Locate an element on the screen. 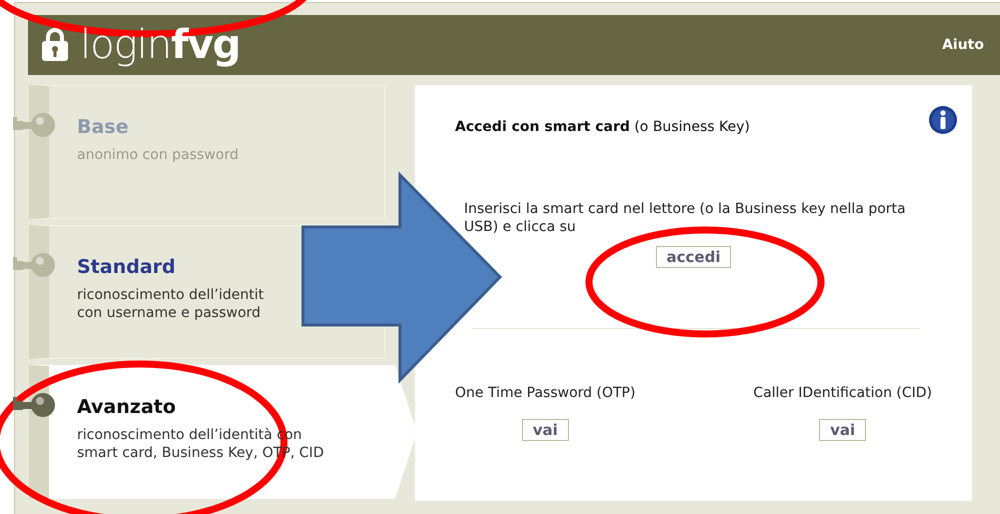  help-link: Aiuto is located at coordinates (963, 45).